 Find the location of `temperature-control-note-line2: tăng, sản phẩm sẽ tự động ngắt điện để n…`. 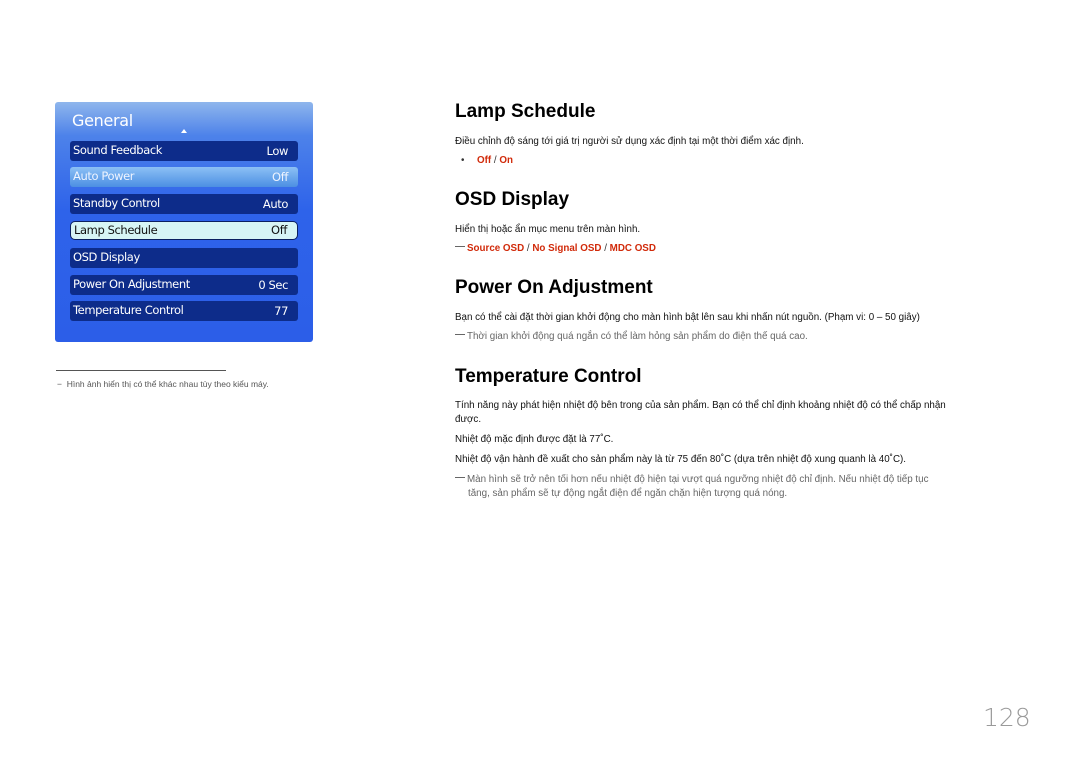

temperature-control-note-line2: tăng, sản phẩm sẽ tự động ngắt điện để n… is located at coordinates (628, 493).